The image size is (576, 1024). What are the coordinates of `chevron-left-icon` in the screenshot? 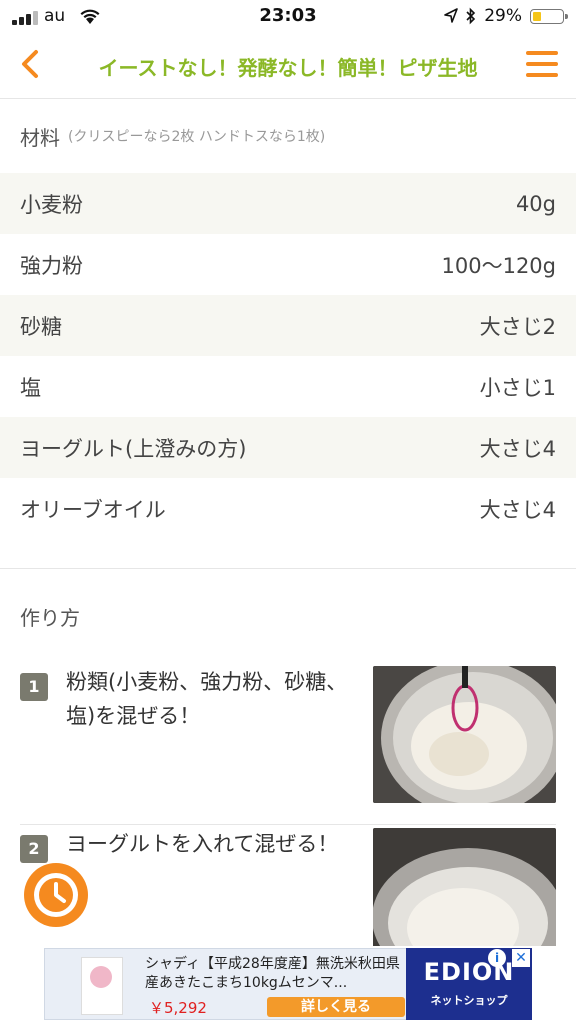 It's located at (32, 64).